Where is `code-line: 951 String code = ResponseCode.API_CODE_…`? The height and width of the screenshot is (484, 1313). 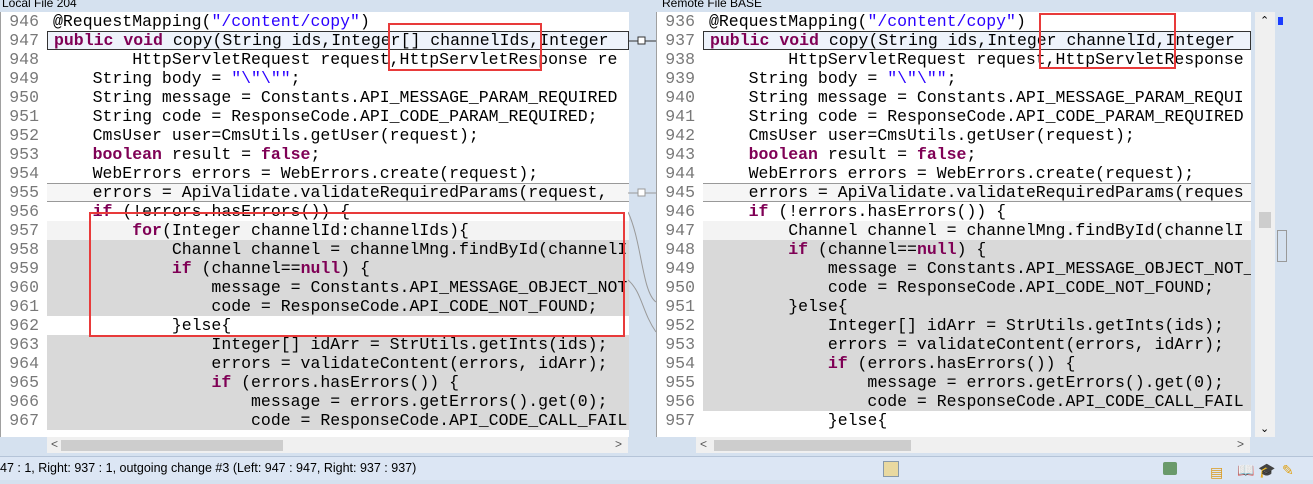
code-line: 951 String code = ResponseCode.API_CODE_… is located at coordinates (315, 116).